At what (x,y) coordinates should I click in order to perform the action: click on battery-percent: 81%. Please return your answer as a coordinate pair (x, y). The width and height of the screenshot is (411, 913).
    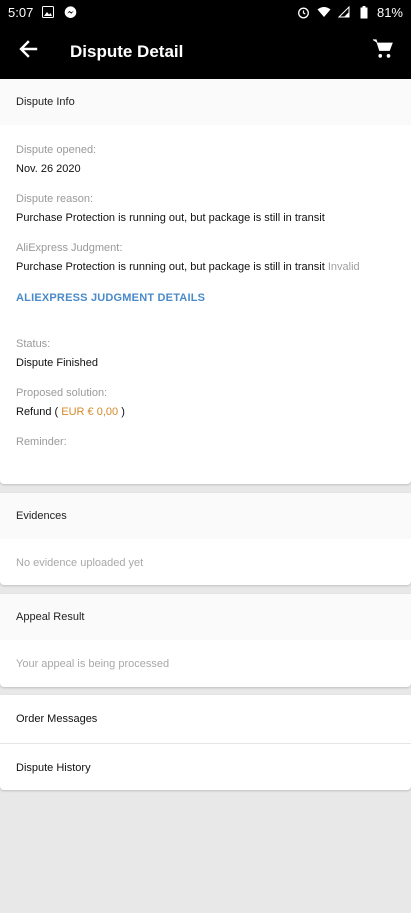
    Looking at the image, I should click on (389, 12).